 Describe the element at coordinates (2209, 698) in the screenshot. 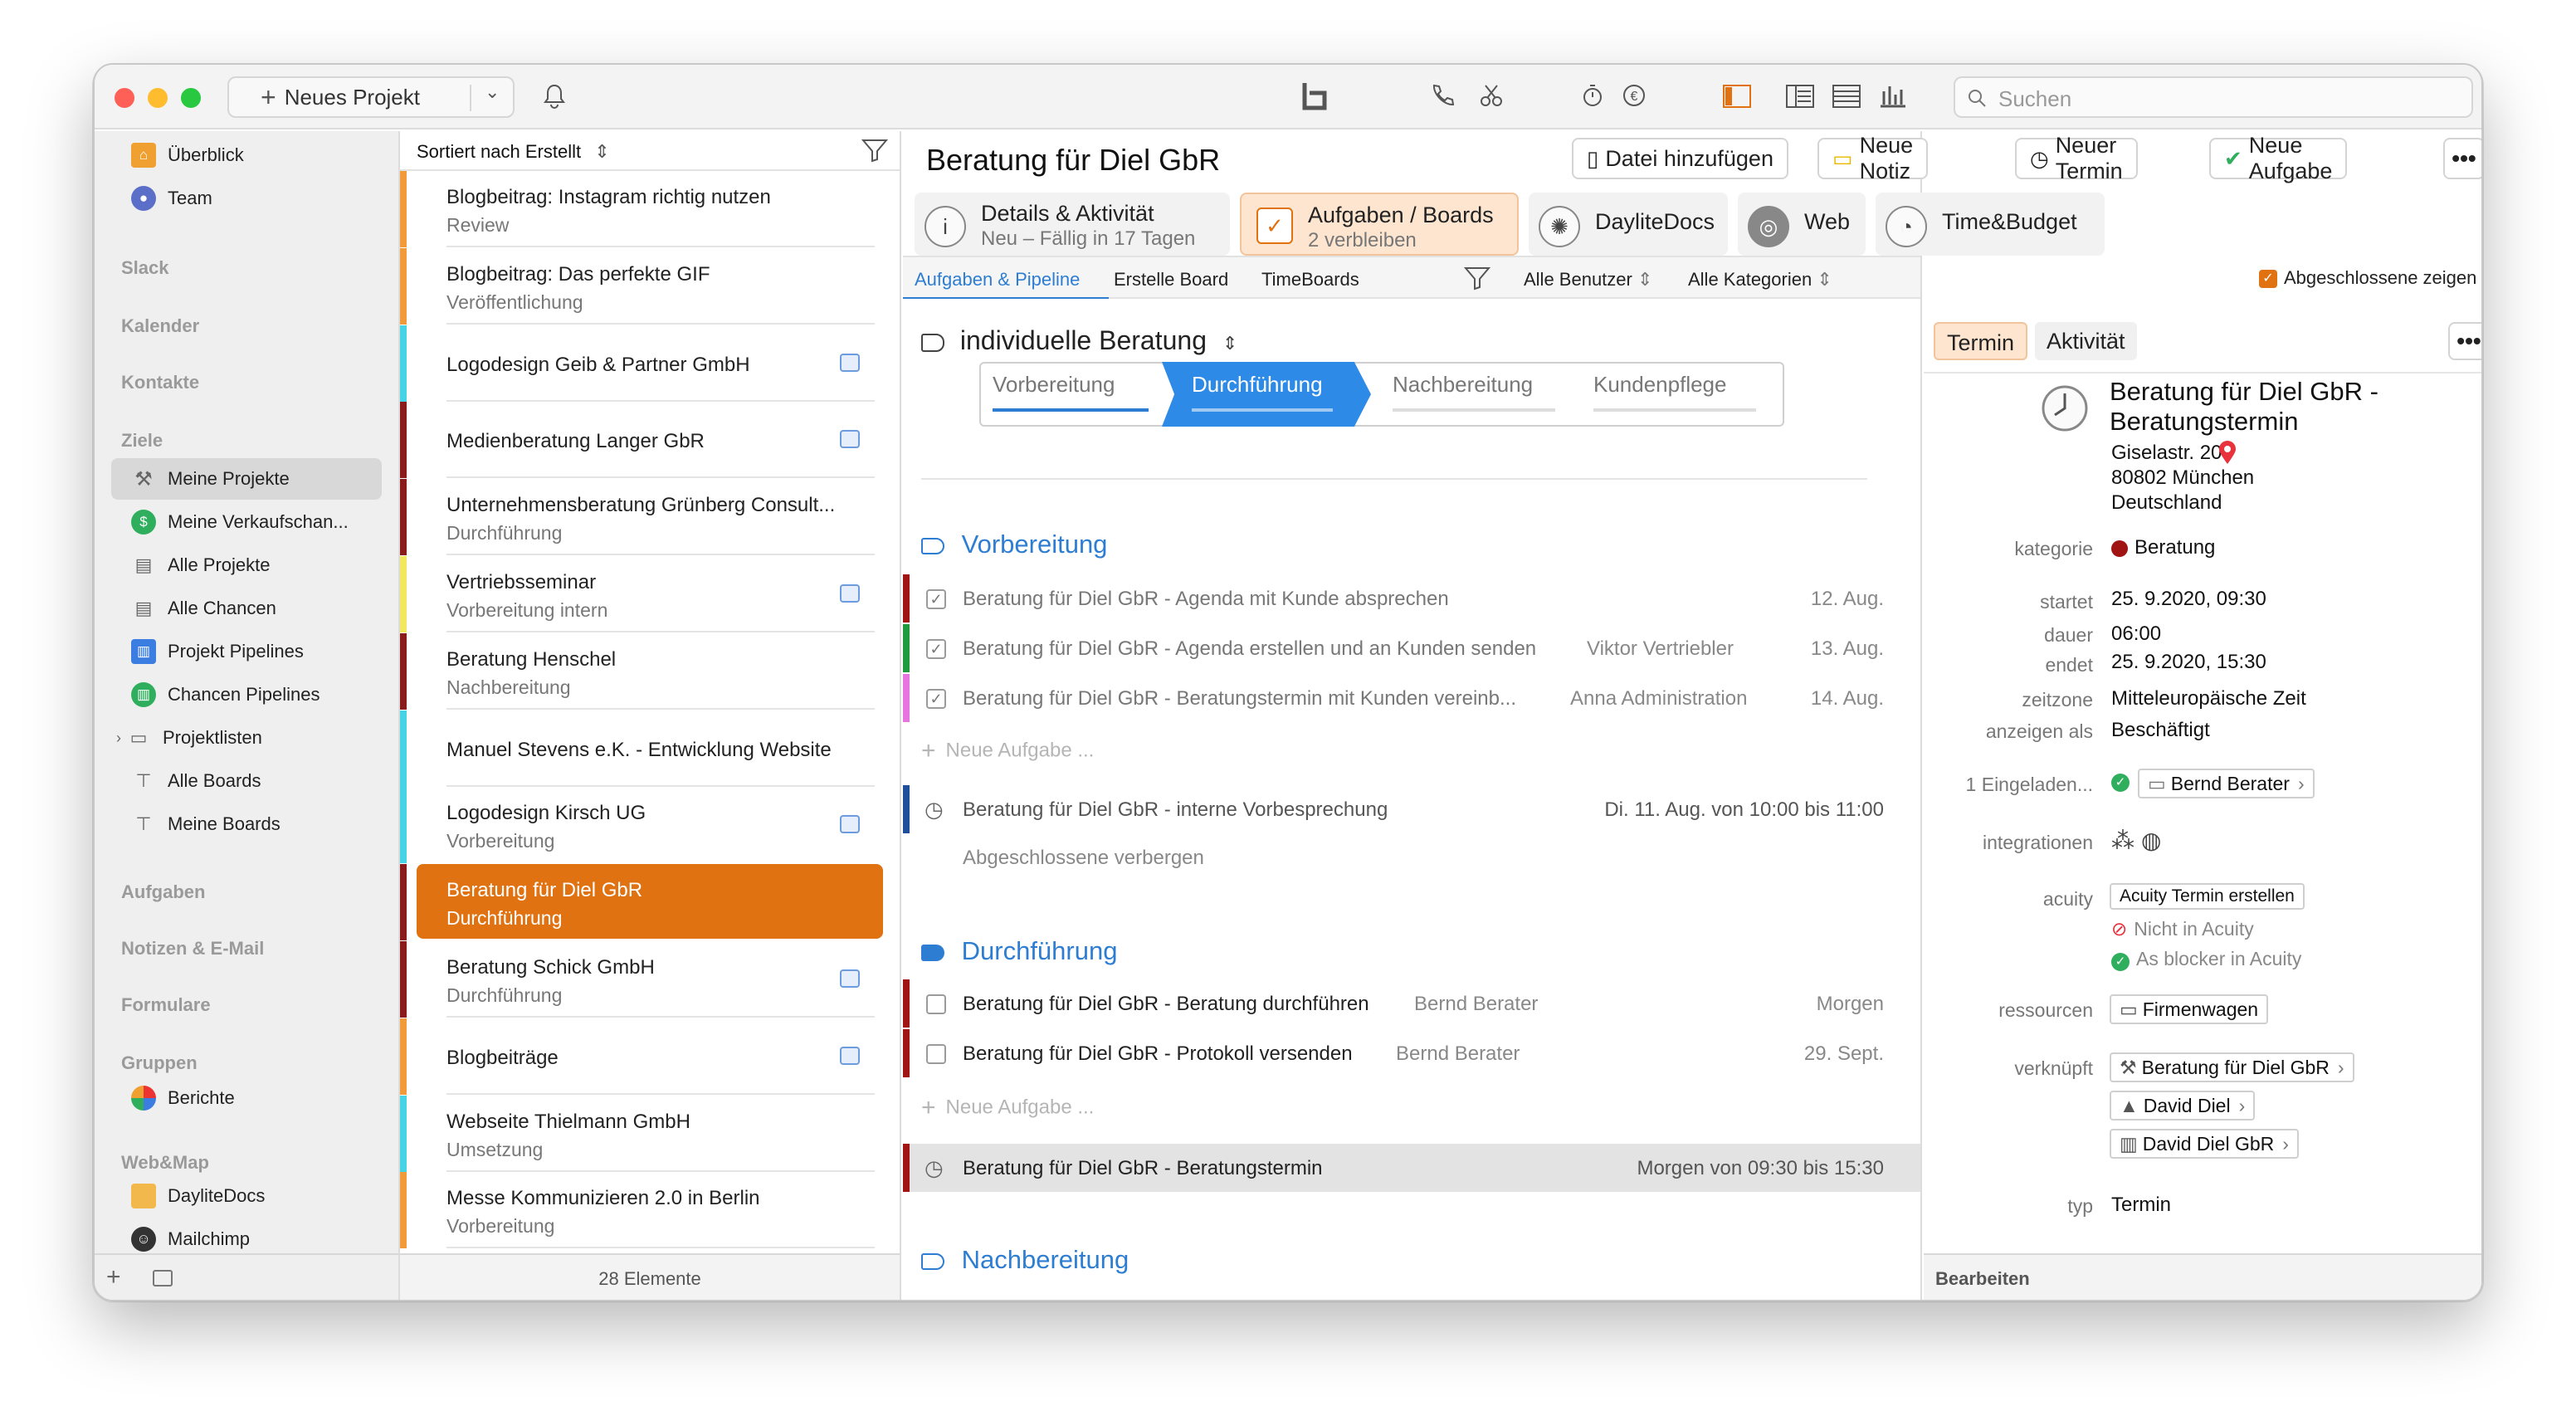

I see `timezone-value: Mitteleuropäische Zeit` at that location.